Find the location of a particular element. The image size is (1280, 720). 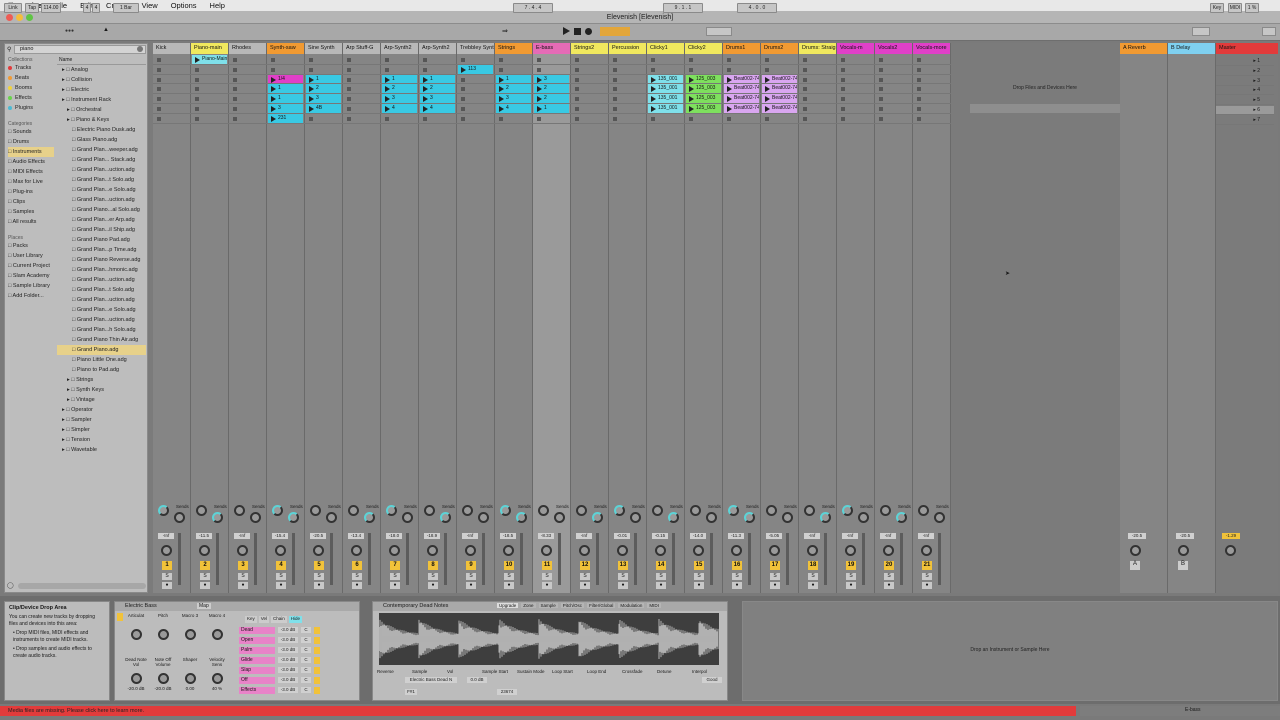

tap-tempo-button: Tap is located at coordinates (32, 8).